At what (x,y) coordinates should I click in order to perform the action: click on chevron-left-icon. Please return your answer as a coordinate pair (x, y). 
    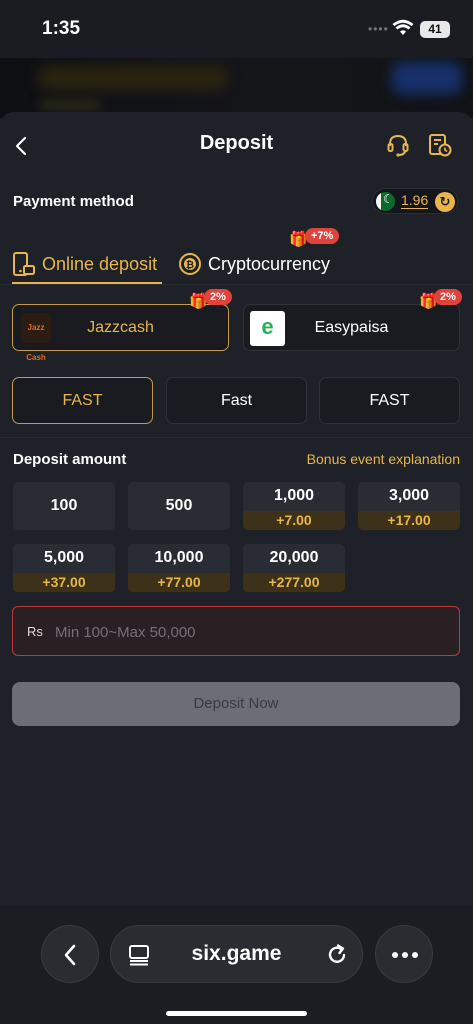
    Looking at the image, I should click on (70, 955).